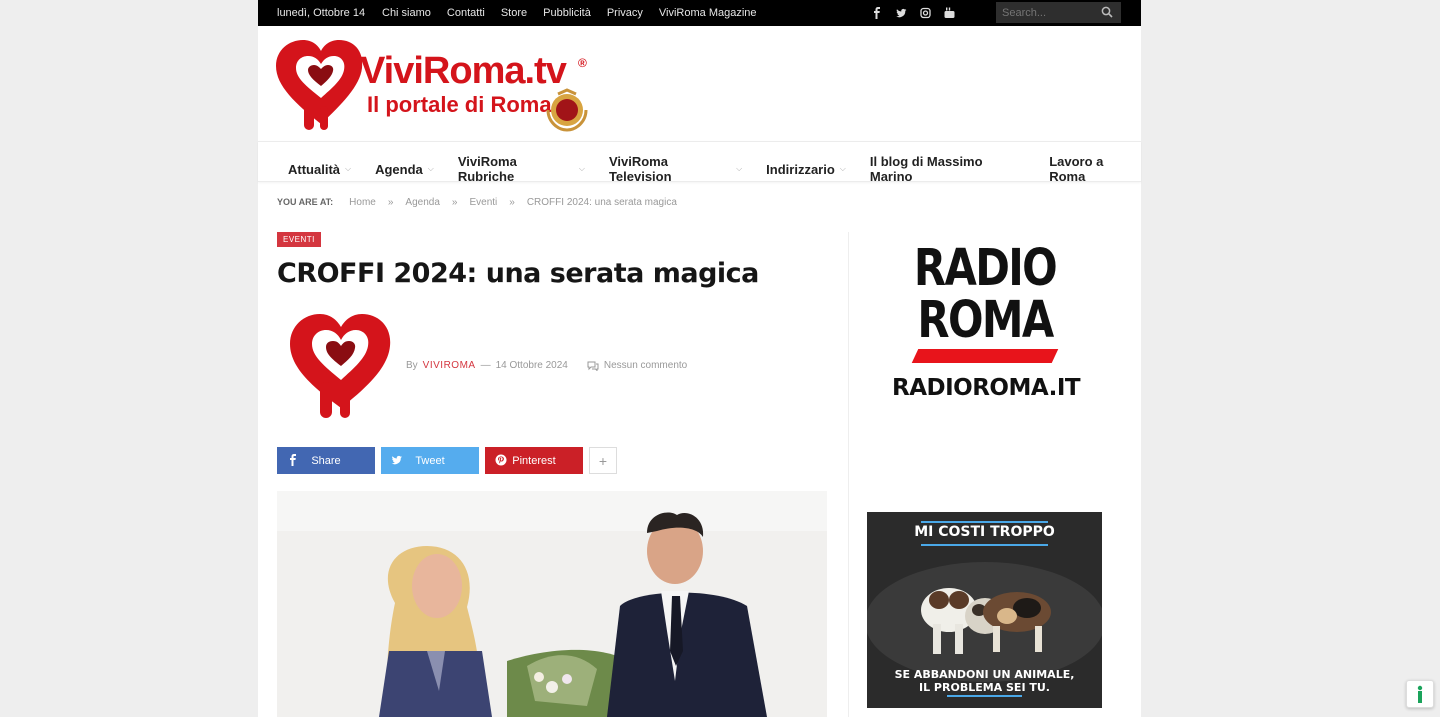 Image resolution: width=1440 pixels, height=717 pixels. Describe the element at coordinates (986, 388) in the screenshot. I see `radio-ad-url: RADIOROMA.IT` at that location.